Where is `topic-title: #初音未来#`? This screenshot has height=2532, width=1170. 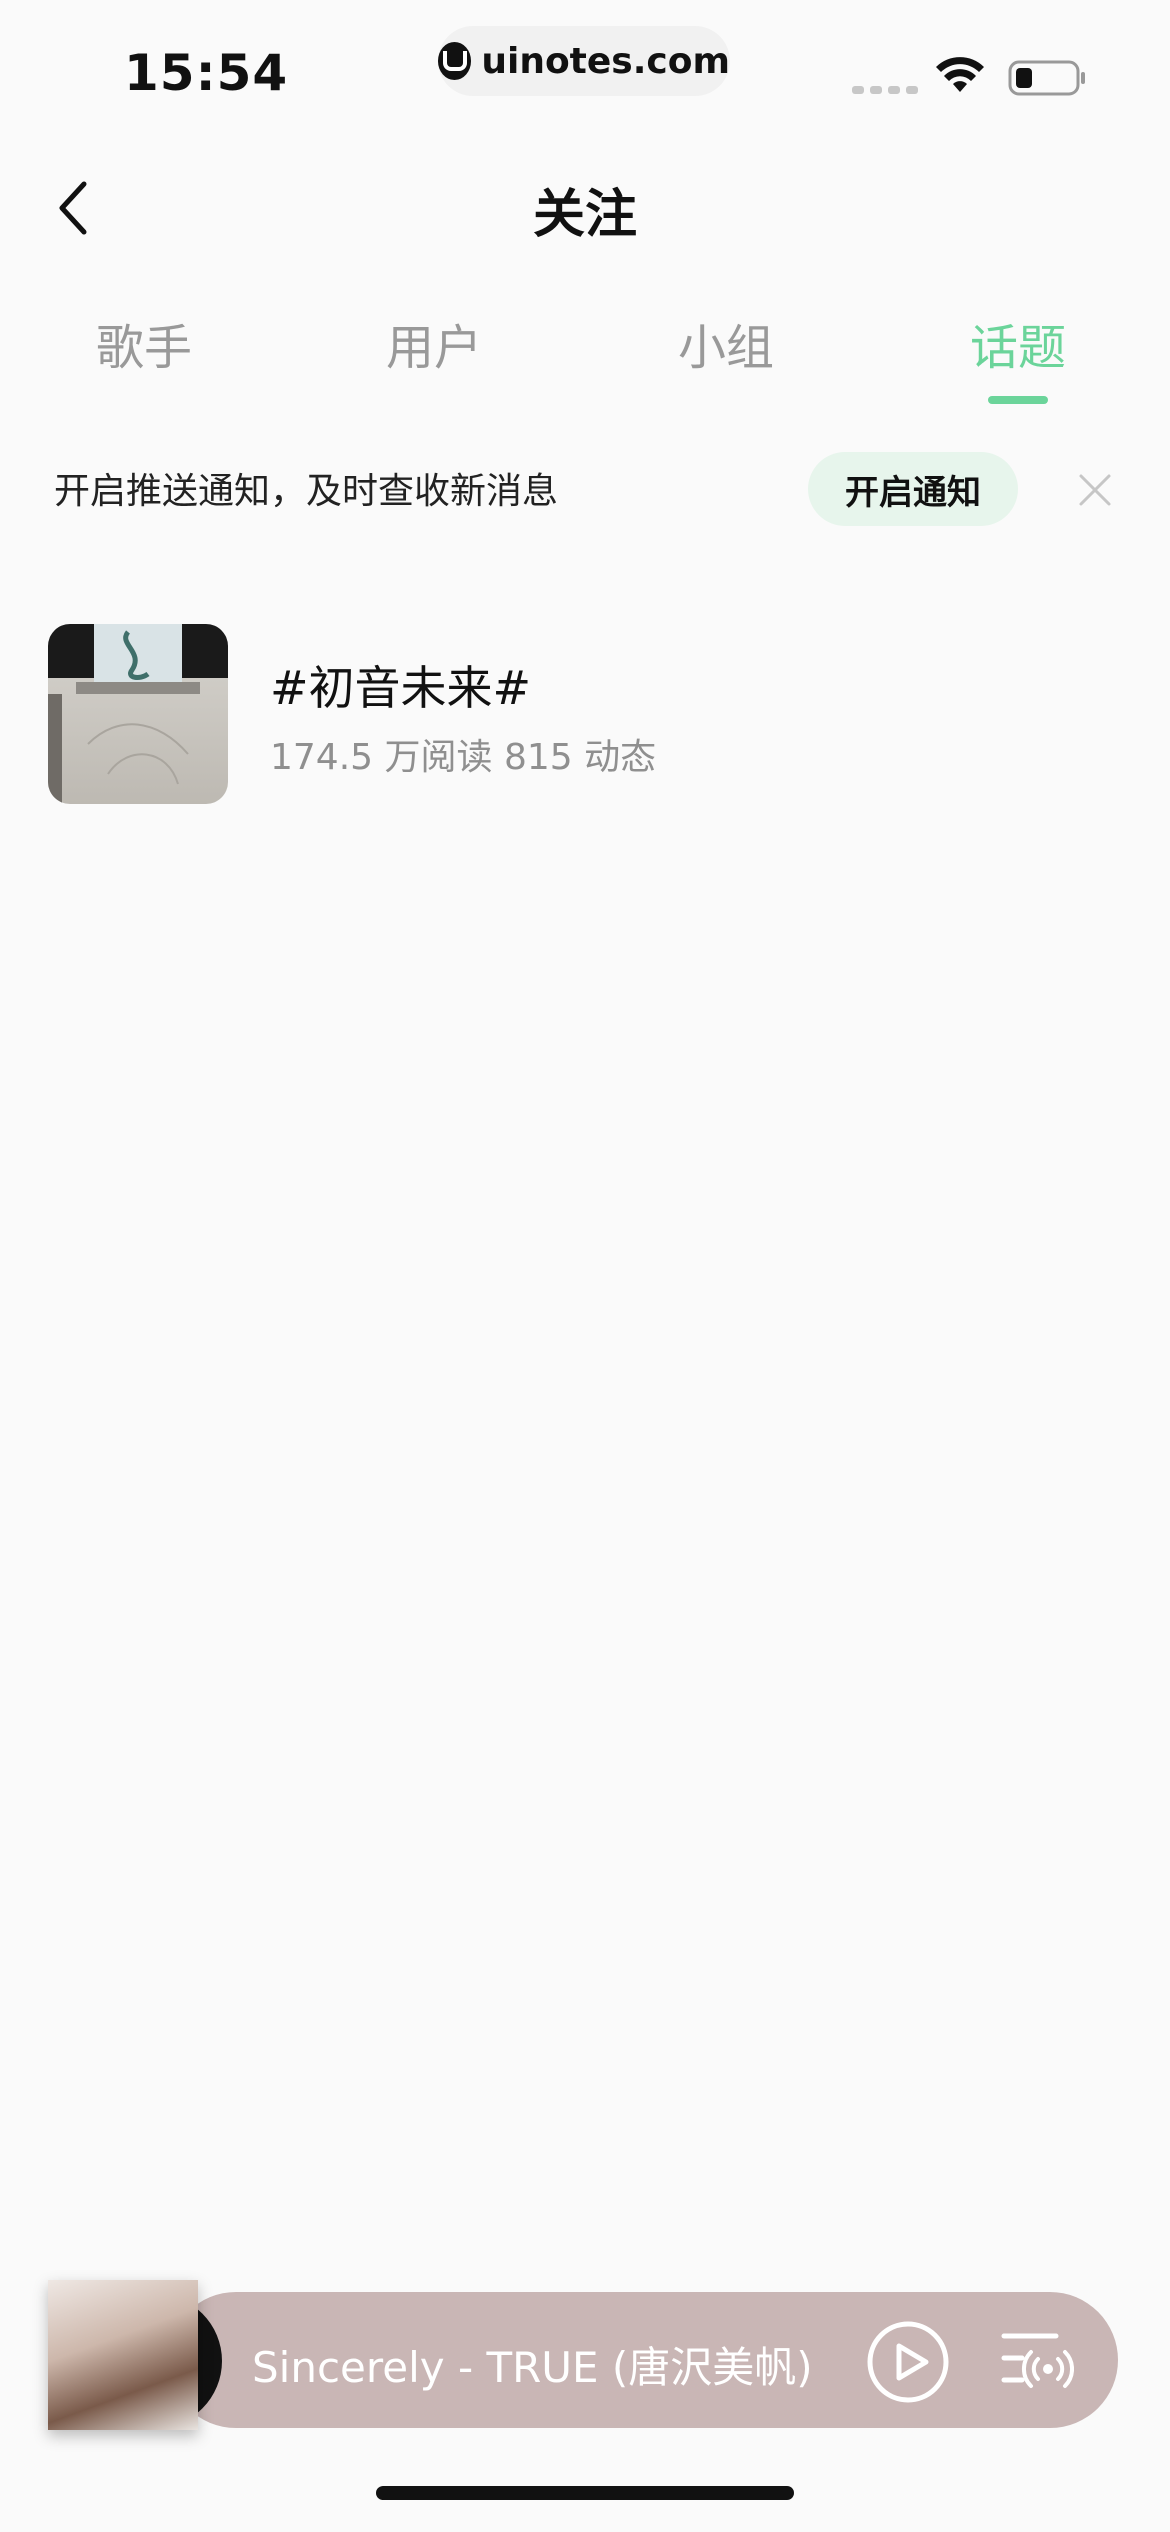 topic-title: #初音未来# is located at coordinates (401, 688).